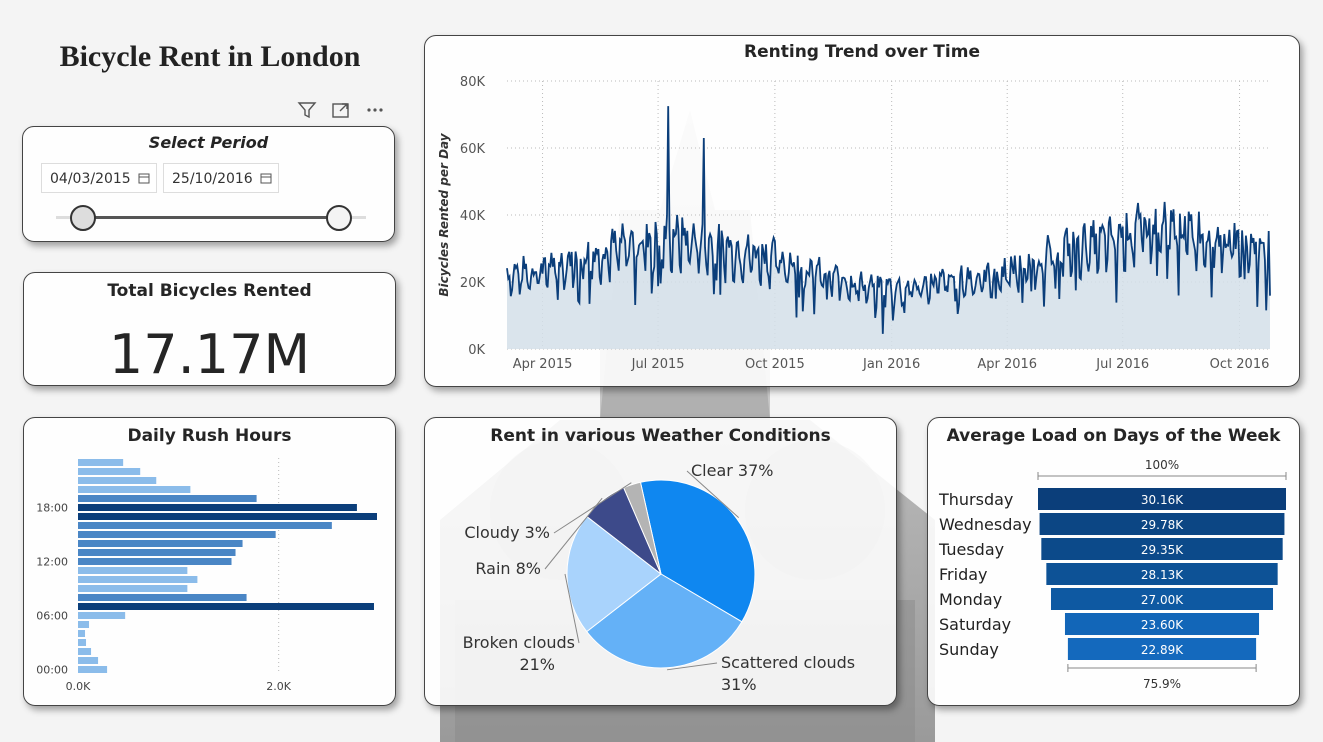  I want to click on x-tick-label: Oct 2016, so click(1240, 364).